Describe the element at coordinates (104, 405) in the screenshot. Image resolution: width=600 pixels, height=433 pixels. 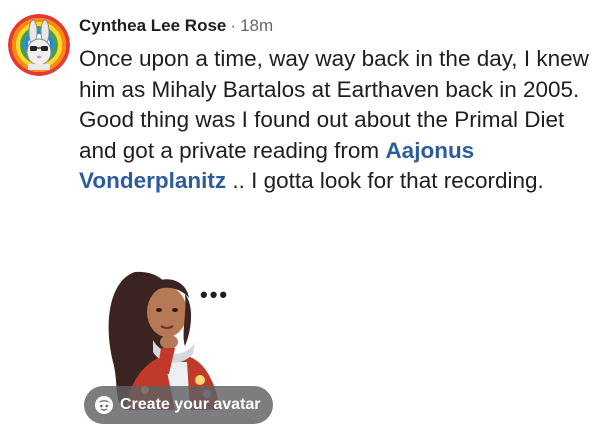
I see `avatar-face-icon` at that location.